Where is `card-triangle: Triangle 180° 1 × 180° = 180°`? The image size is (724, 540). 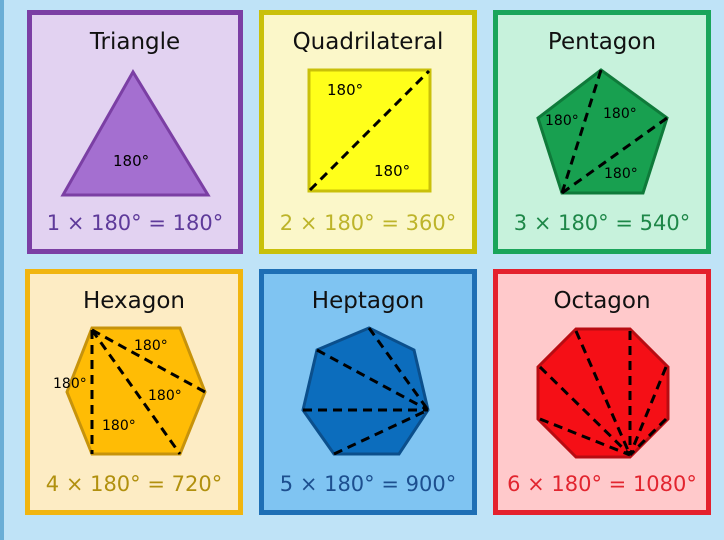
card-triangle: Triangle 180° 1 × 180° = 180° is located at coordinates (135, 132).